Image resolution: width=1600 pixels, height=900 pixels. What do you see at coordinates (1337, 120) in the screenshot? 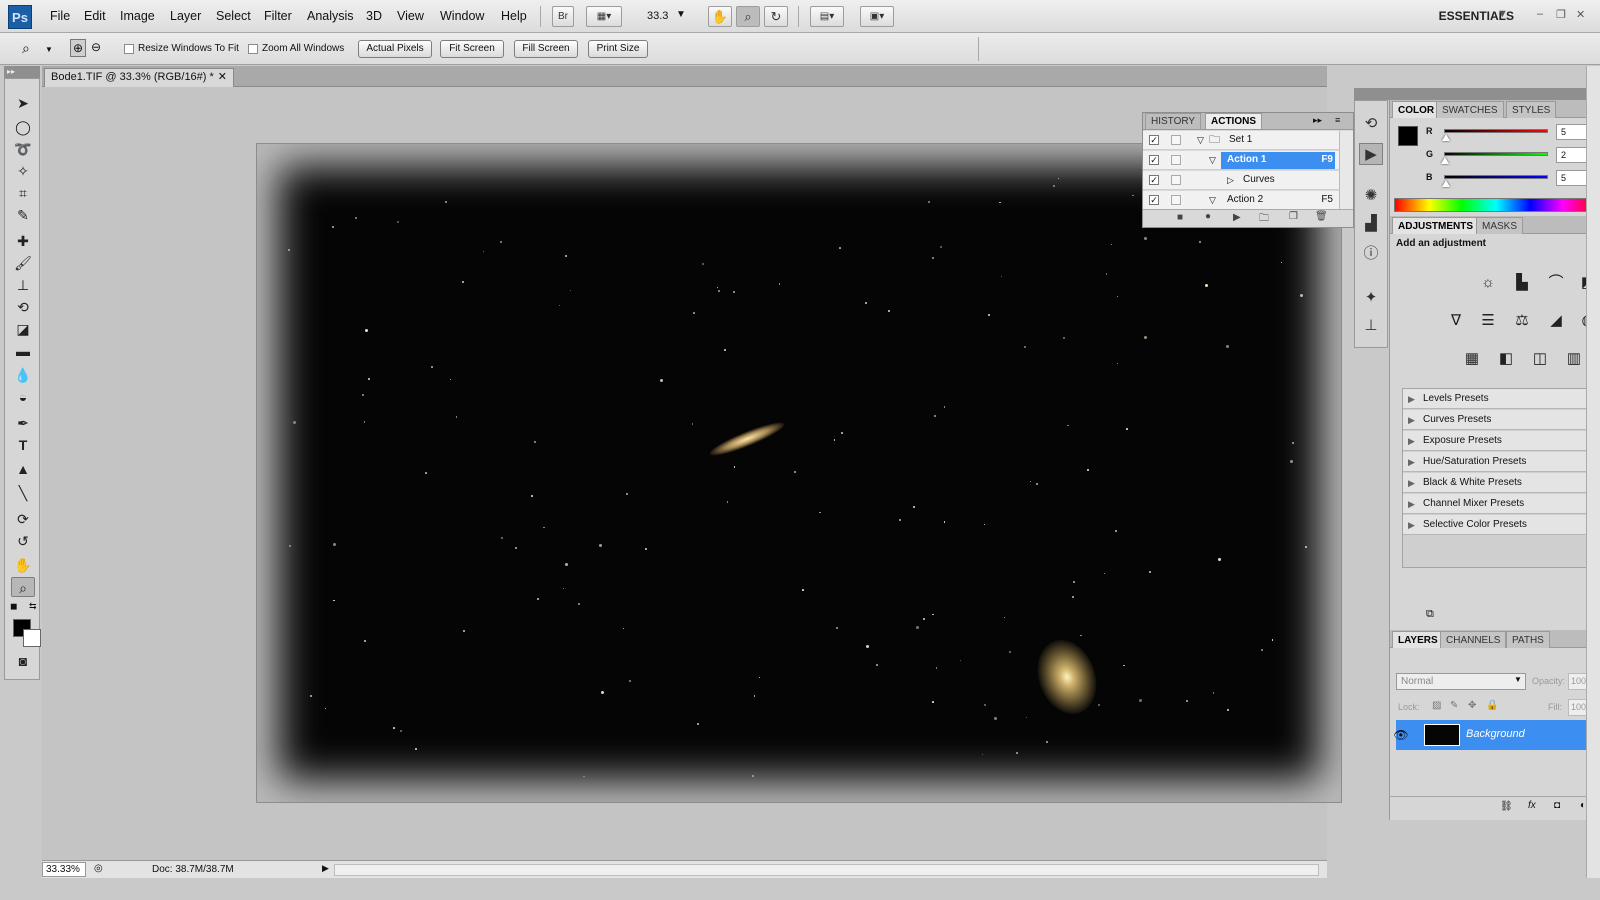
I see `panel-menu-icon: ≡` at bounding box center [1337, 120].